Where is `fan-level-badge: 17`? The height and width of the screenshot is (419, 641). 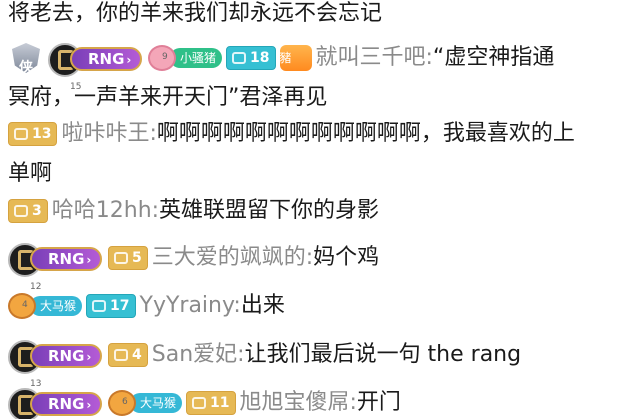
fan-level-badge: 17 is located at coordinates (111, 306).